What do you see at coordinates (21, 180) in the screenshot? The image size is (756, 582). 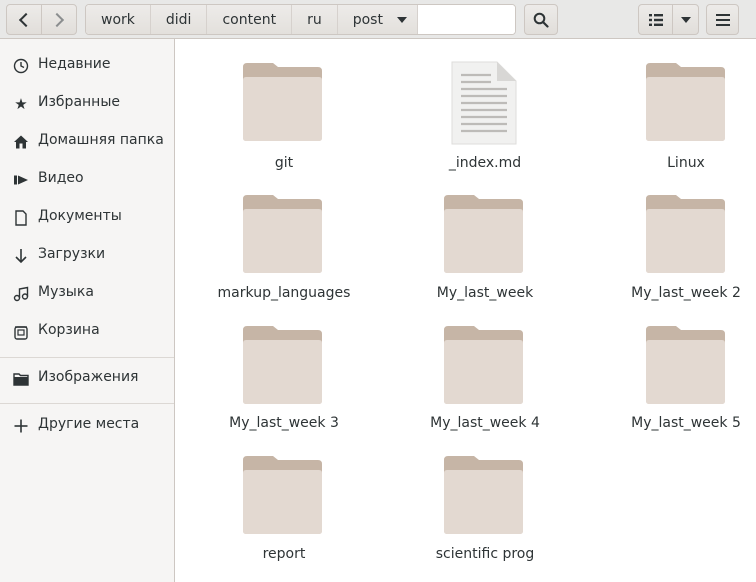 I see `video-icon` at bounding box center [21, 180].